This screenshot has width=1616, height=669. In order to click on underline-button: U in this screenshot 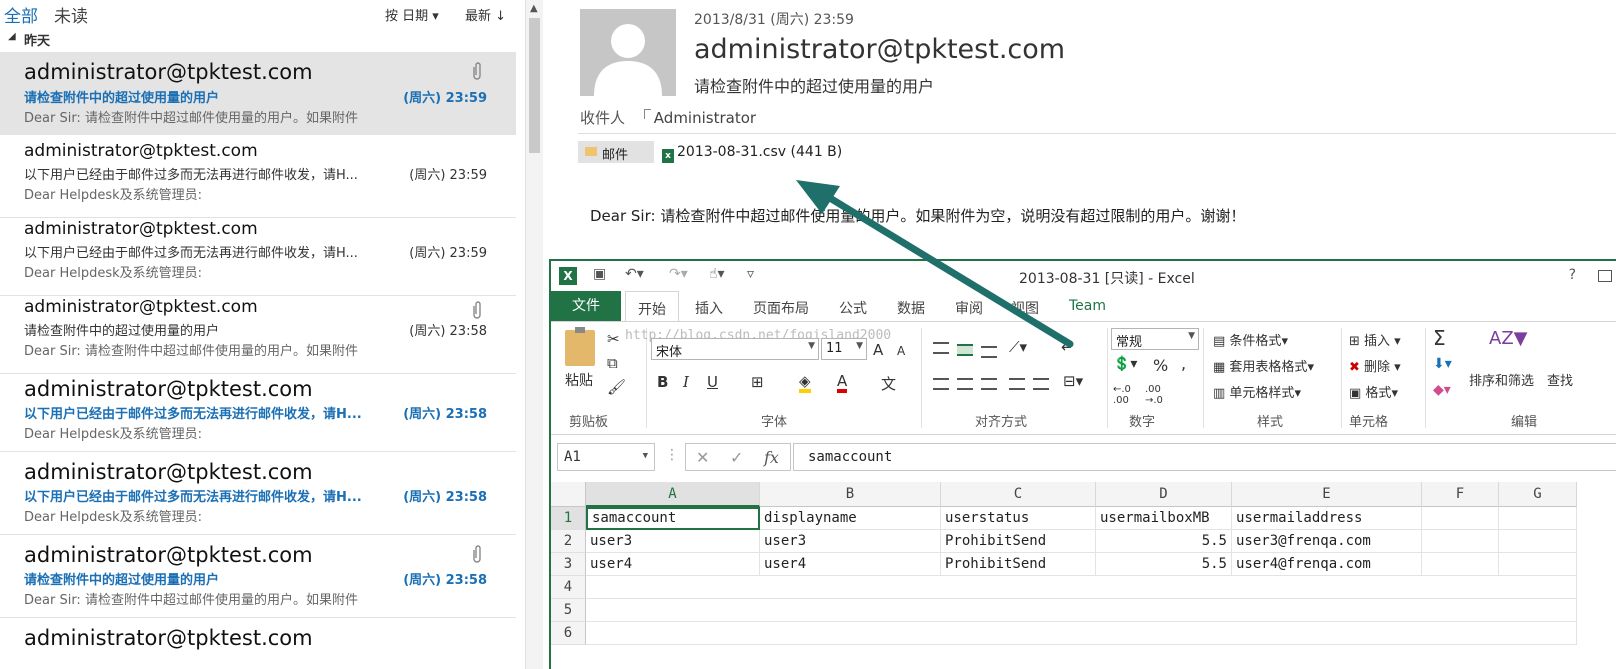, I will do `click(712, 382)`.